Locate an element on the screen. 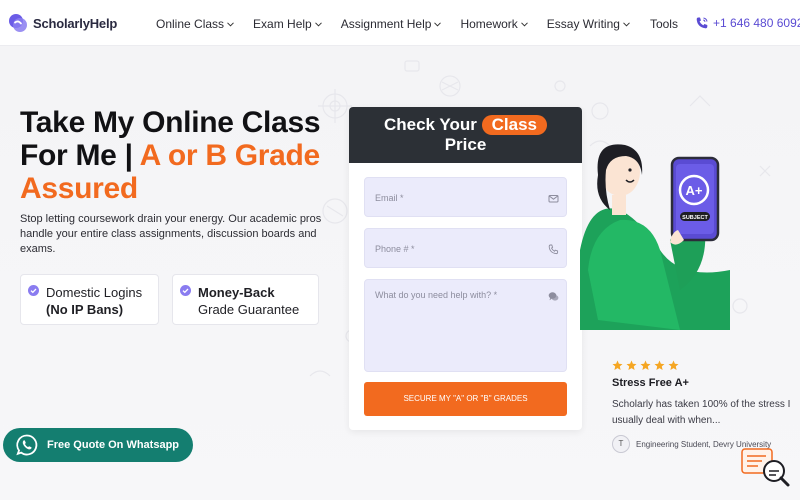 Image resolution: width=800 pixels, height=500 pixels. email-placeholder: Email * is located at coordinates (389, 198).